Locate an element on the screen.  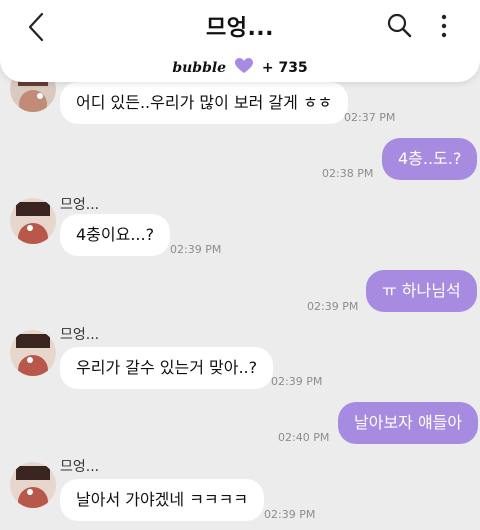
message-time: 02:37 PM is located at coordinates (370, 117).